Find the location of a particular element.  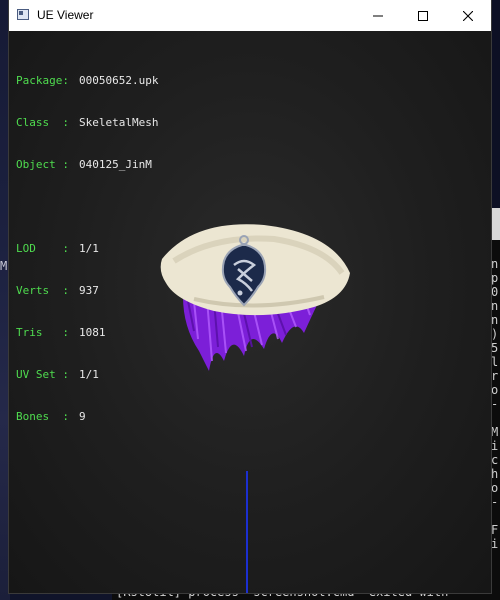

info-row-uvset: UV Set : 1/1 is located at coordinates (87, 375).